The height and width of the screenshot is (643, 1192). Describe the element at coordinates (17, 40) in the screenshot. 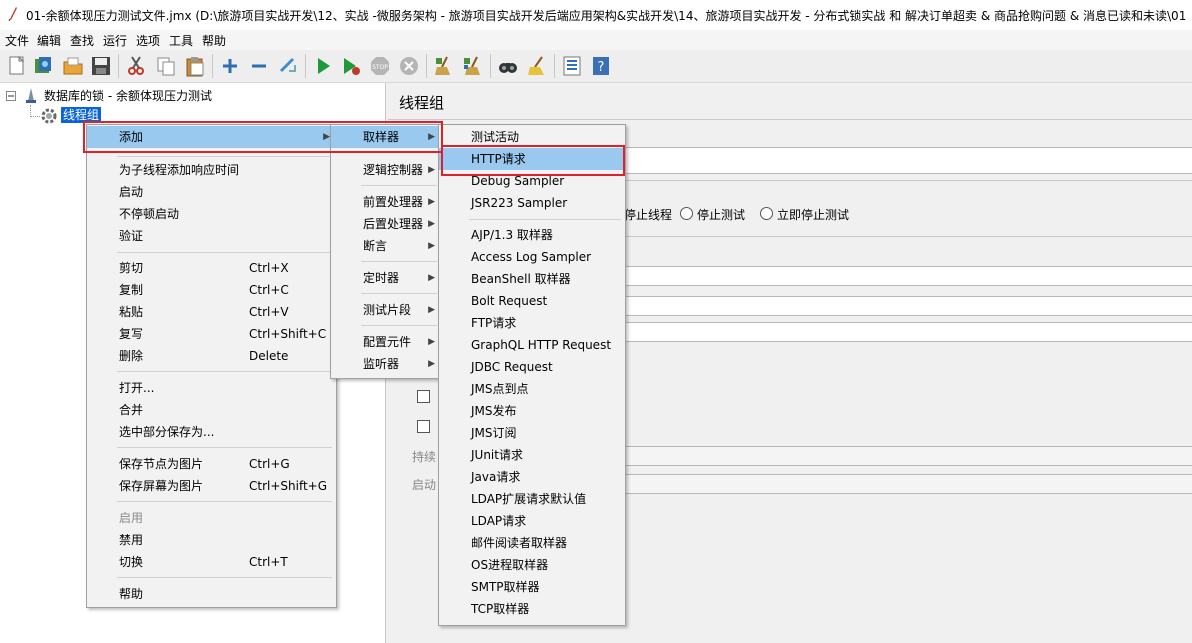

I see `menu-file: 文件` at that location.